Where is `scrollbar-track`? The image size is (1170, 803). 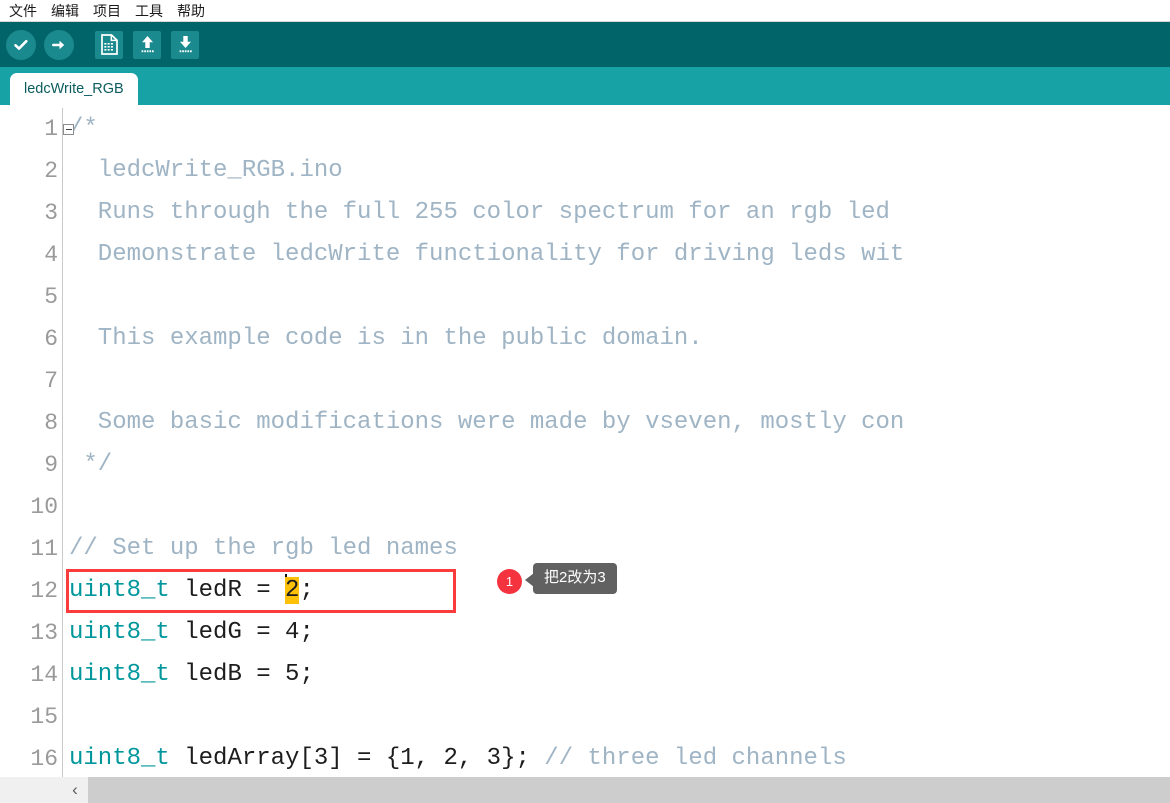 scrollbar-track is located at coordinates (629, 790).